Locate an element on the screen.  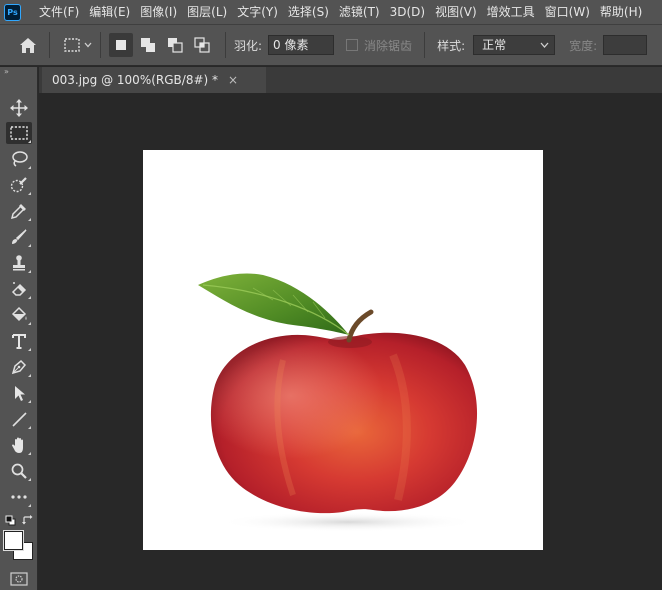
menu-type: 文字(Y) is located at coordinates (257, 12).